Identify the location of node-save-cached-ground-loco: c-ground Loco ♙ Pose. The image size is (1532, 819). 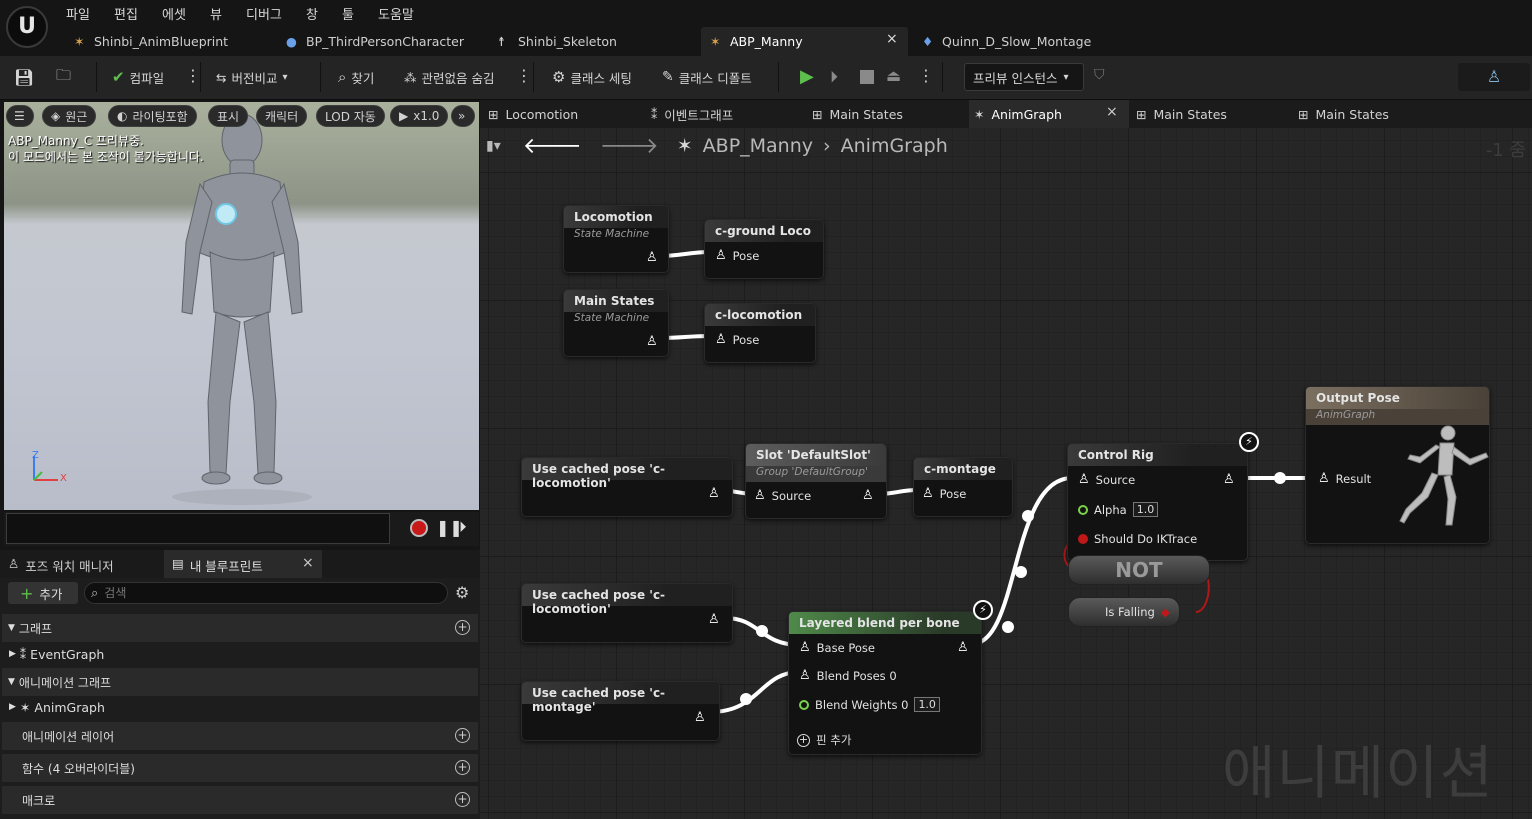
(764, 249).